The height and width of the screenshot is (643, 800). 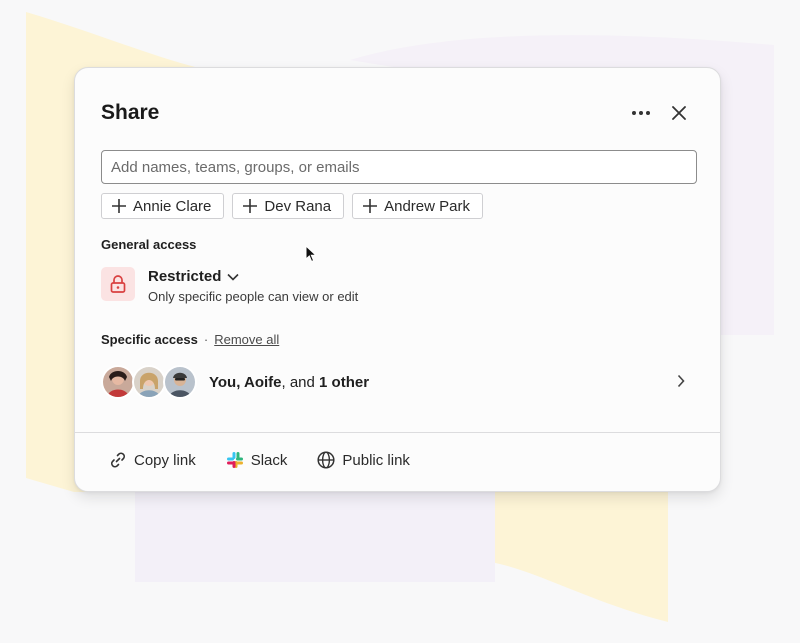 I want to click on slack-icon, so click(x=234, y=460).